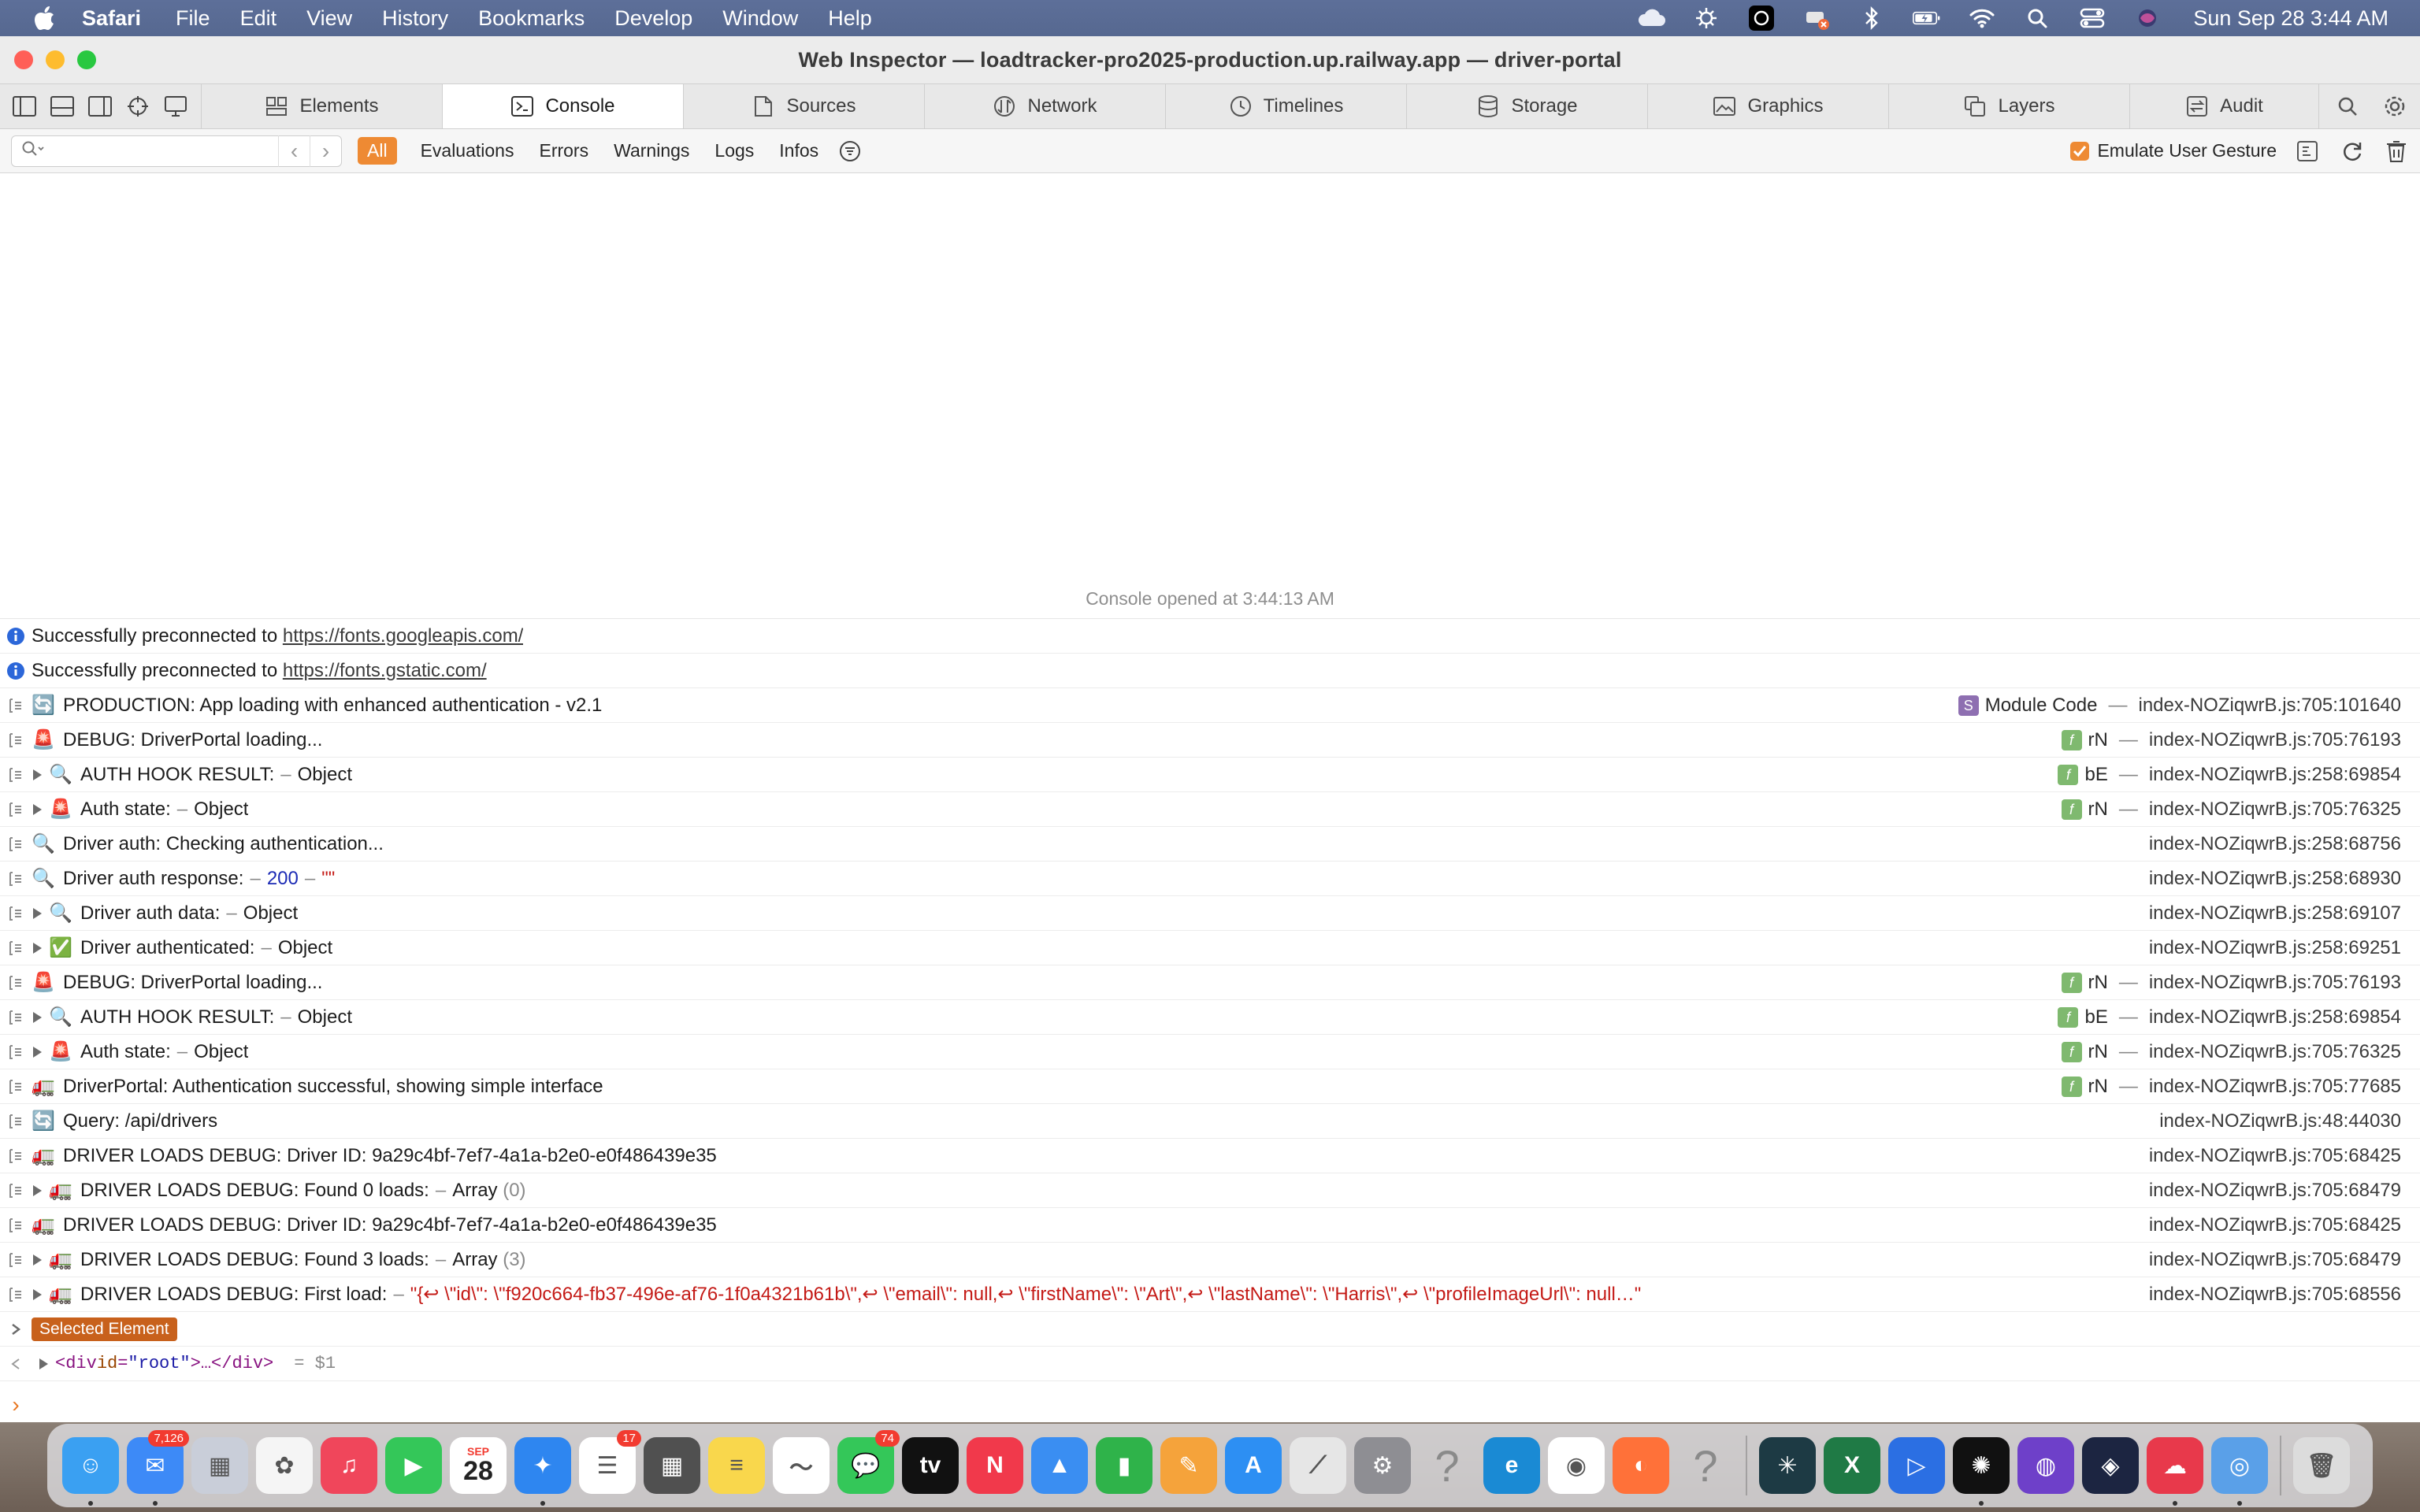 The width and height of the screenshot is (2420, 1512). Describe the element at coordinates (100, 106) in the screenshot. I see `dock-right-icon` at that location.